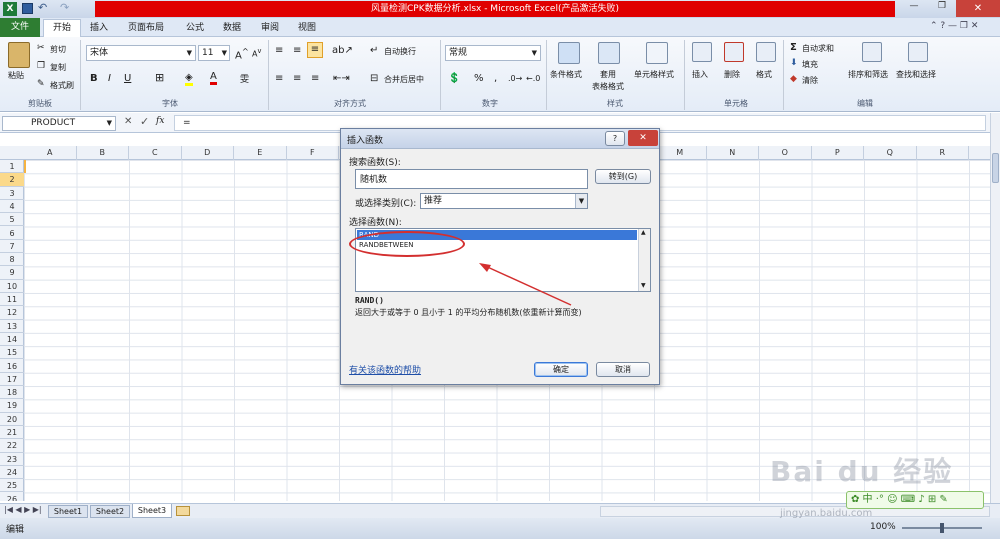 This screenshot has width=1000, height=539. Describe the element at coordinates (702, 52) in the screenshot. I see `insert-cells-icon` at that location.